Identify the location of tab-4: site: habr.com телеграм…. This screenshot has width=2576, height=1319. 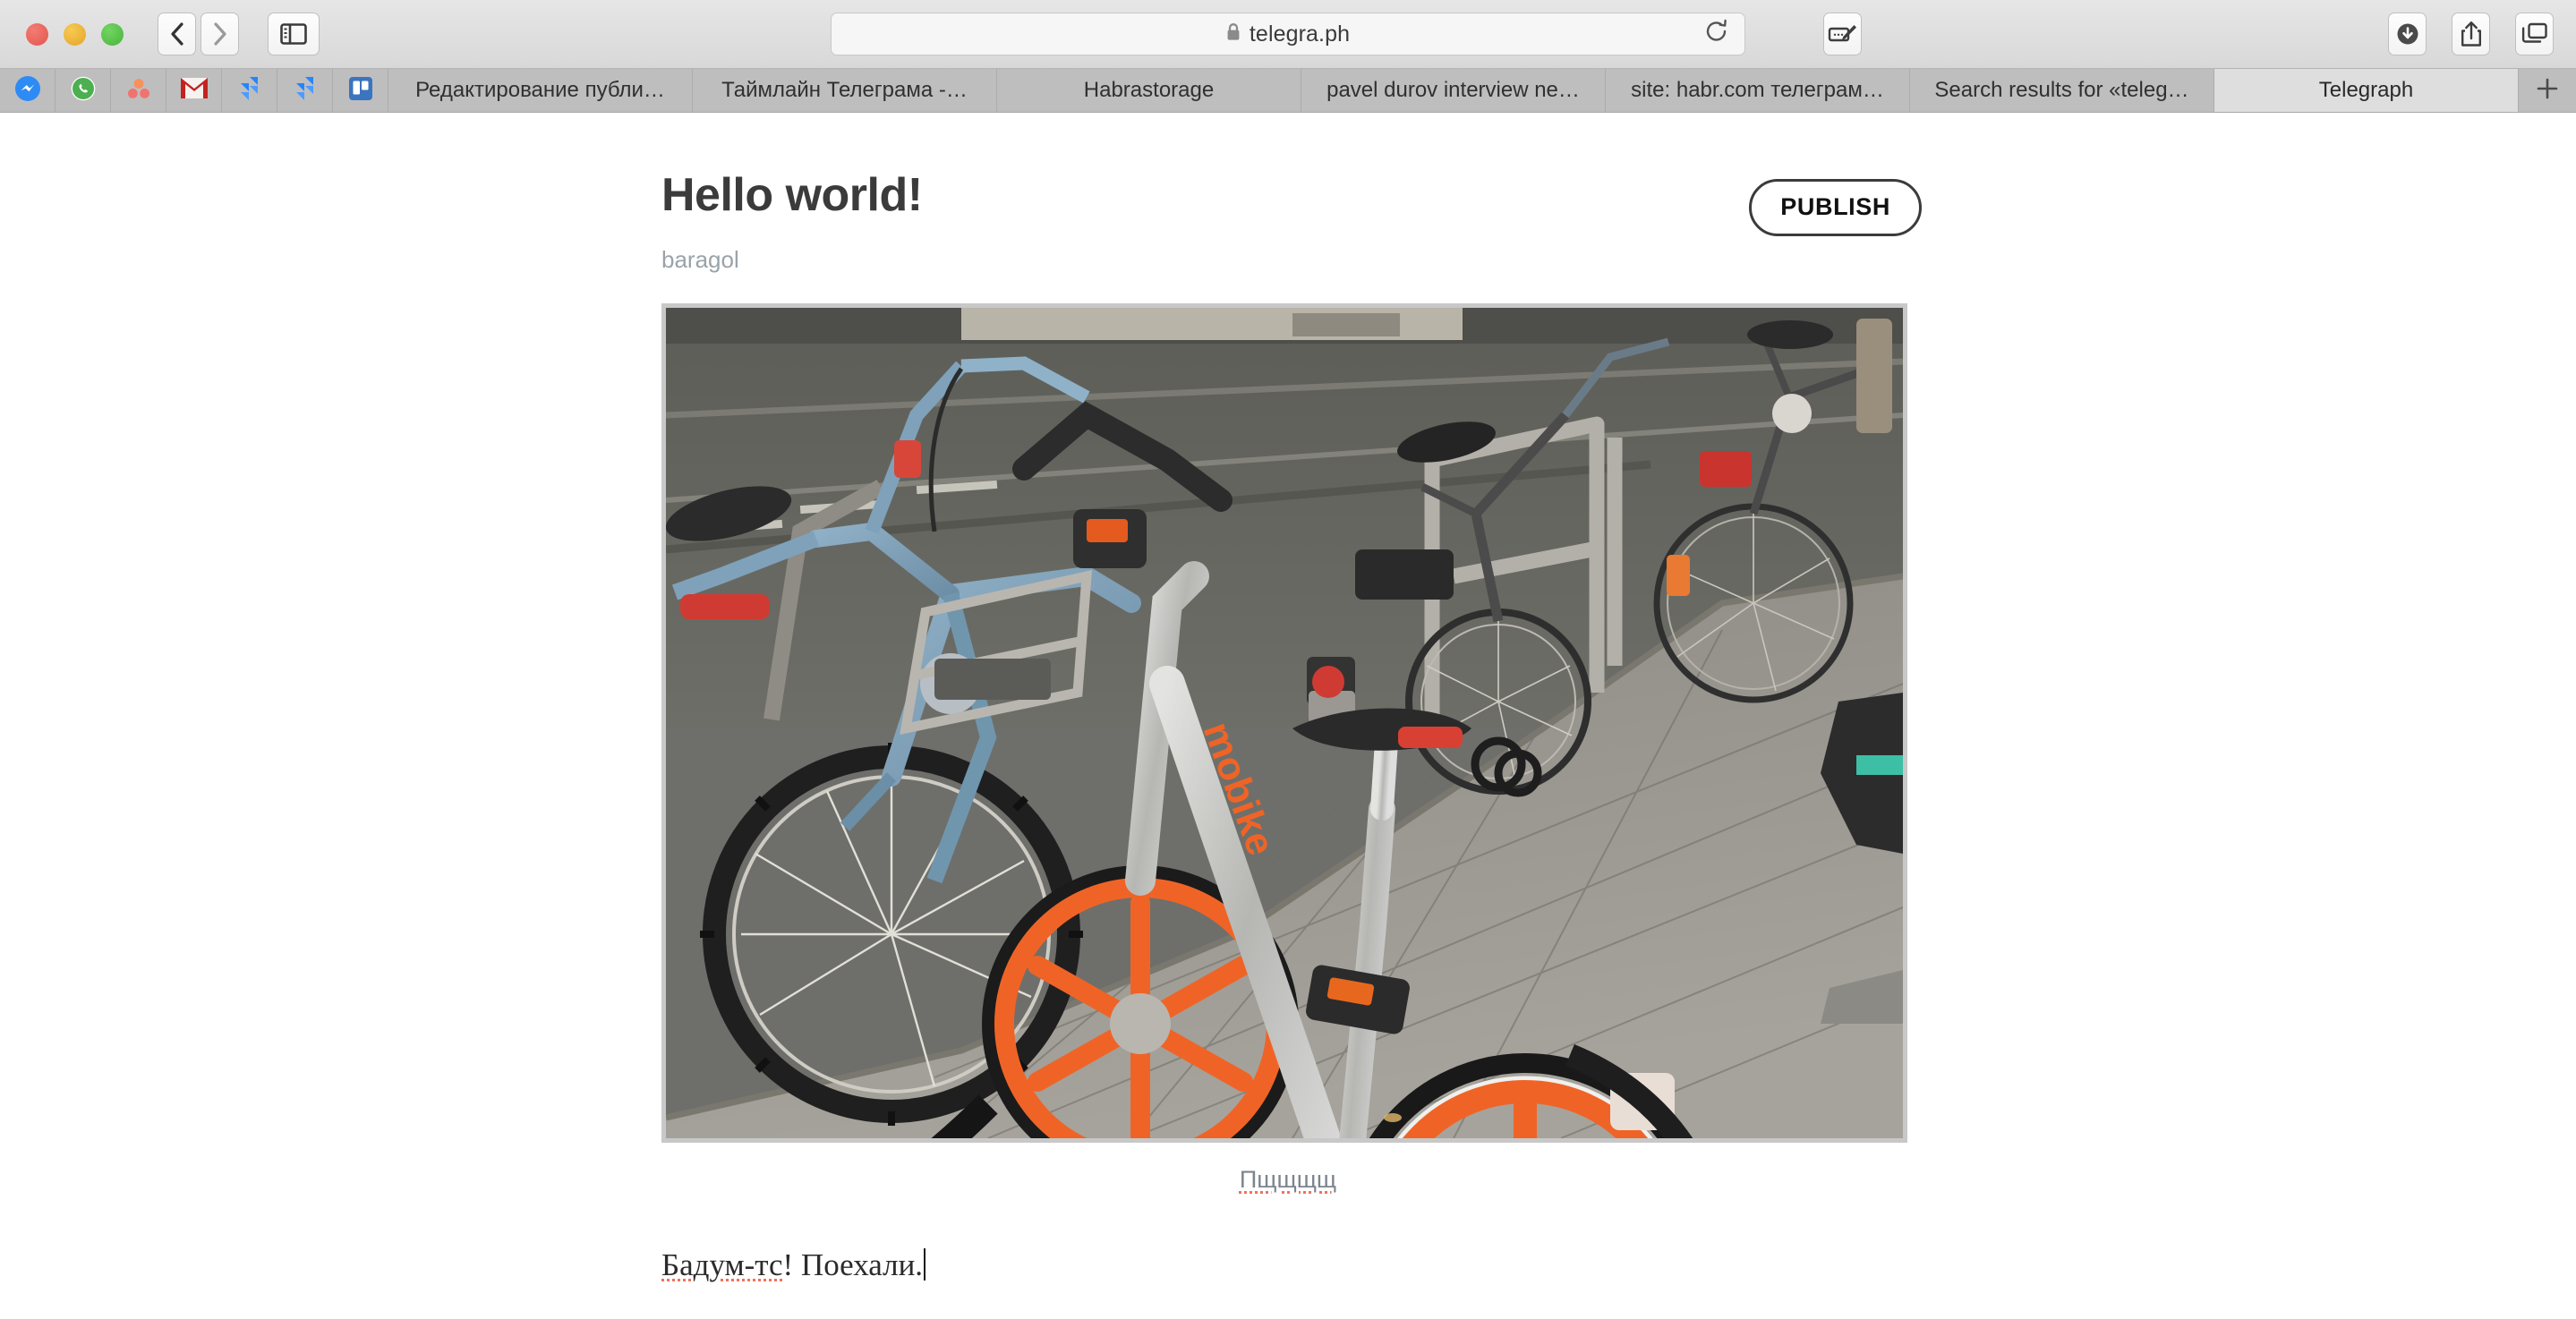
(1758, 90).